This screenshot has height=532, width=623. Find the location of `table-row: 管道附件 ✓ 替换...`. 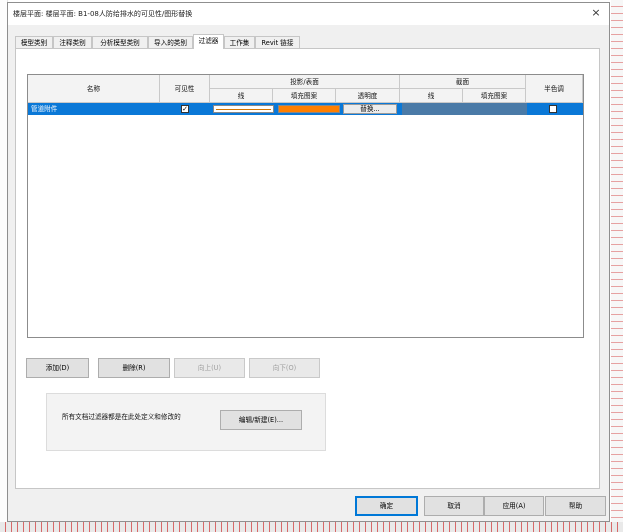

table-row: 管道附件 ✓ 替换... is located at coordinates (305, 109).